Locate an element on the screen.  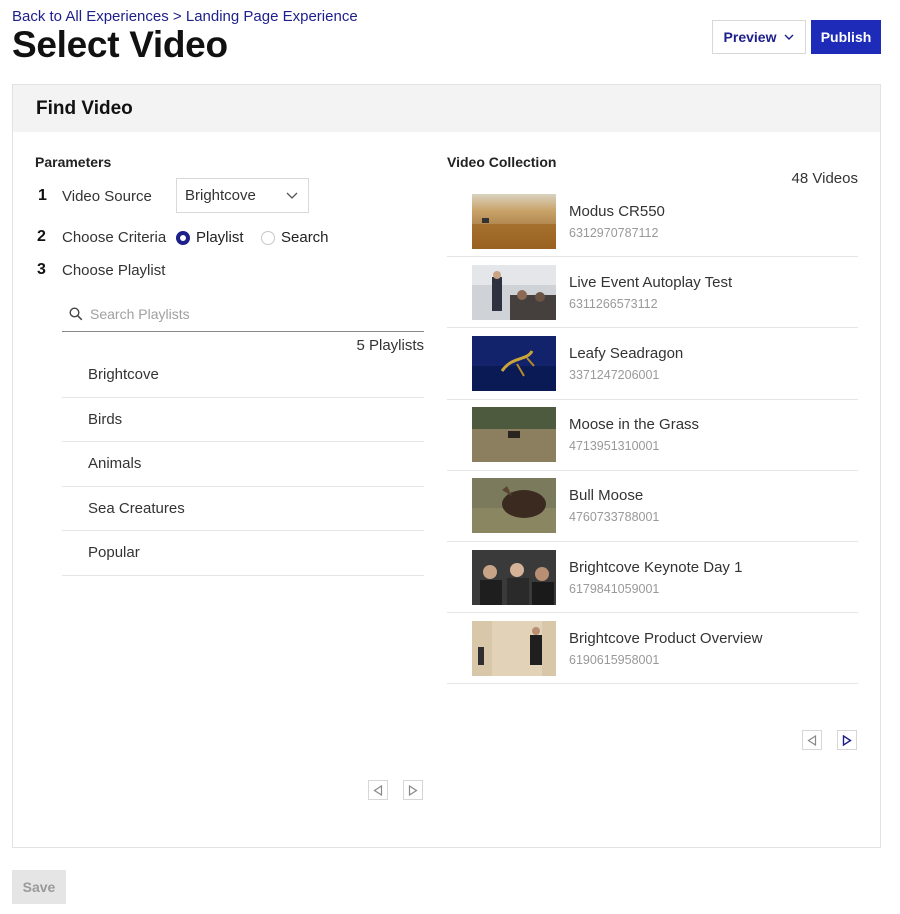
video-title: Brightcove Product Overview is located at coordinates (666, 638).